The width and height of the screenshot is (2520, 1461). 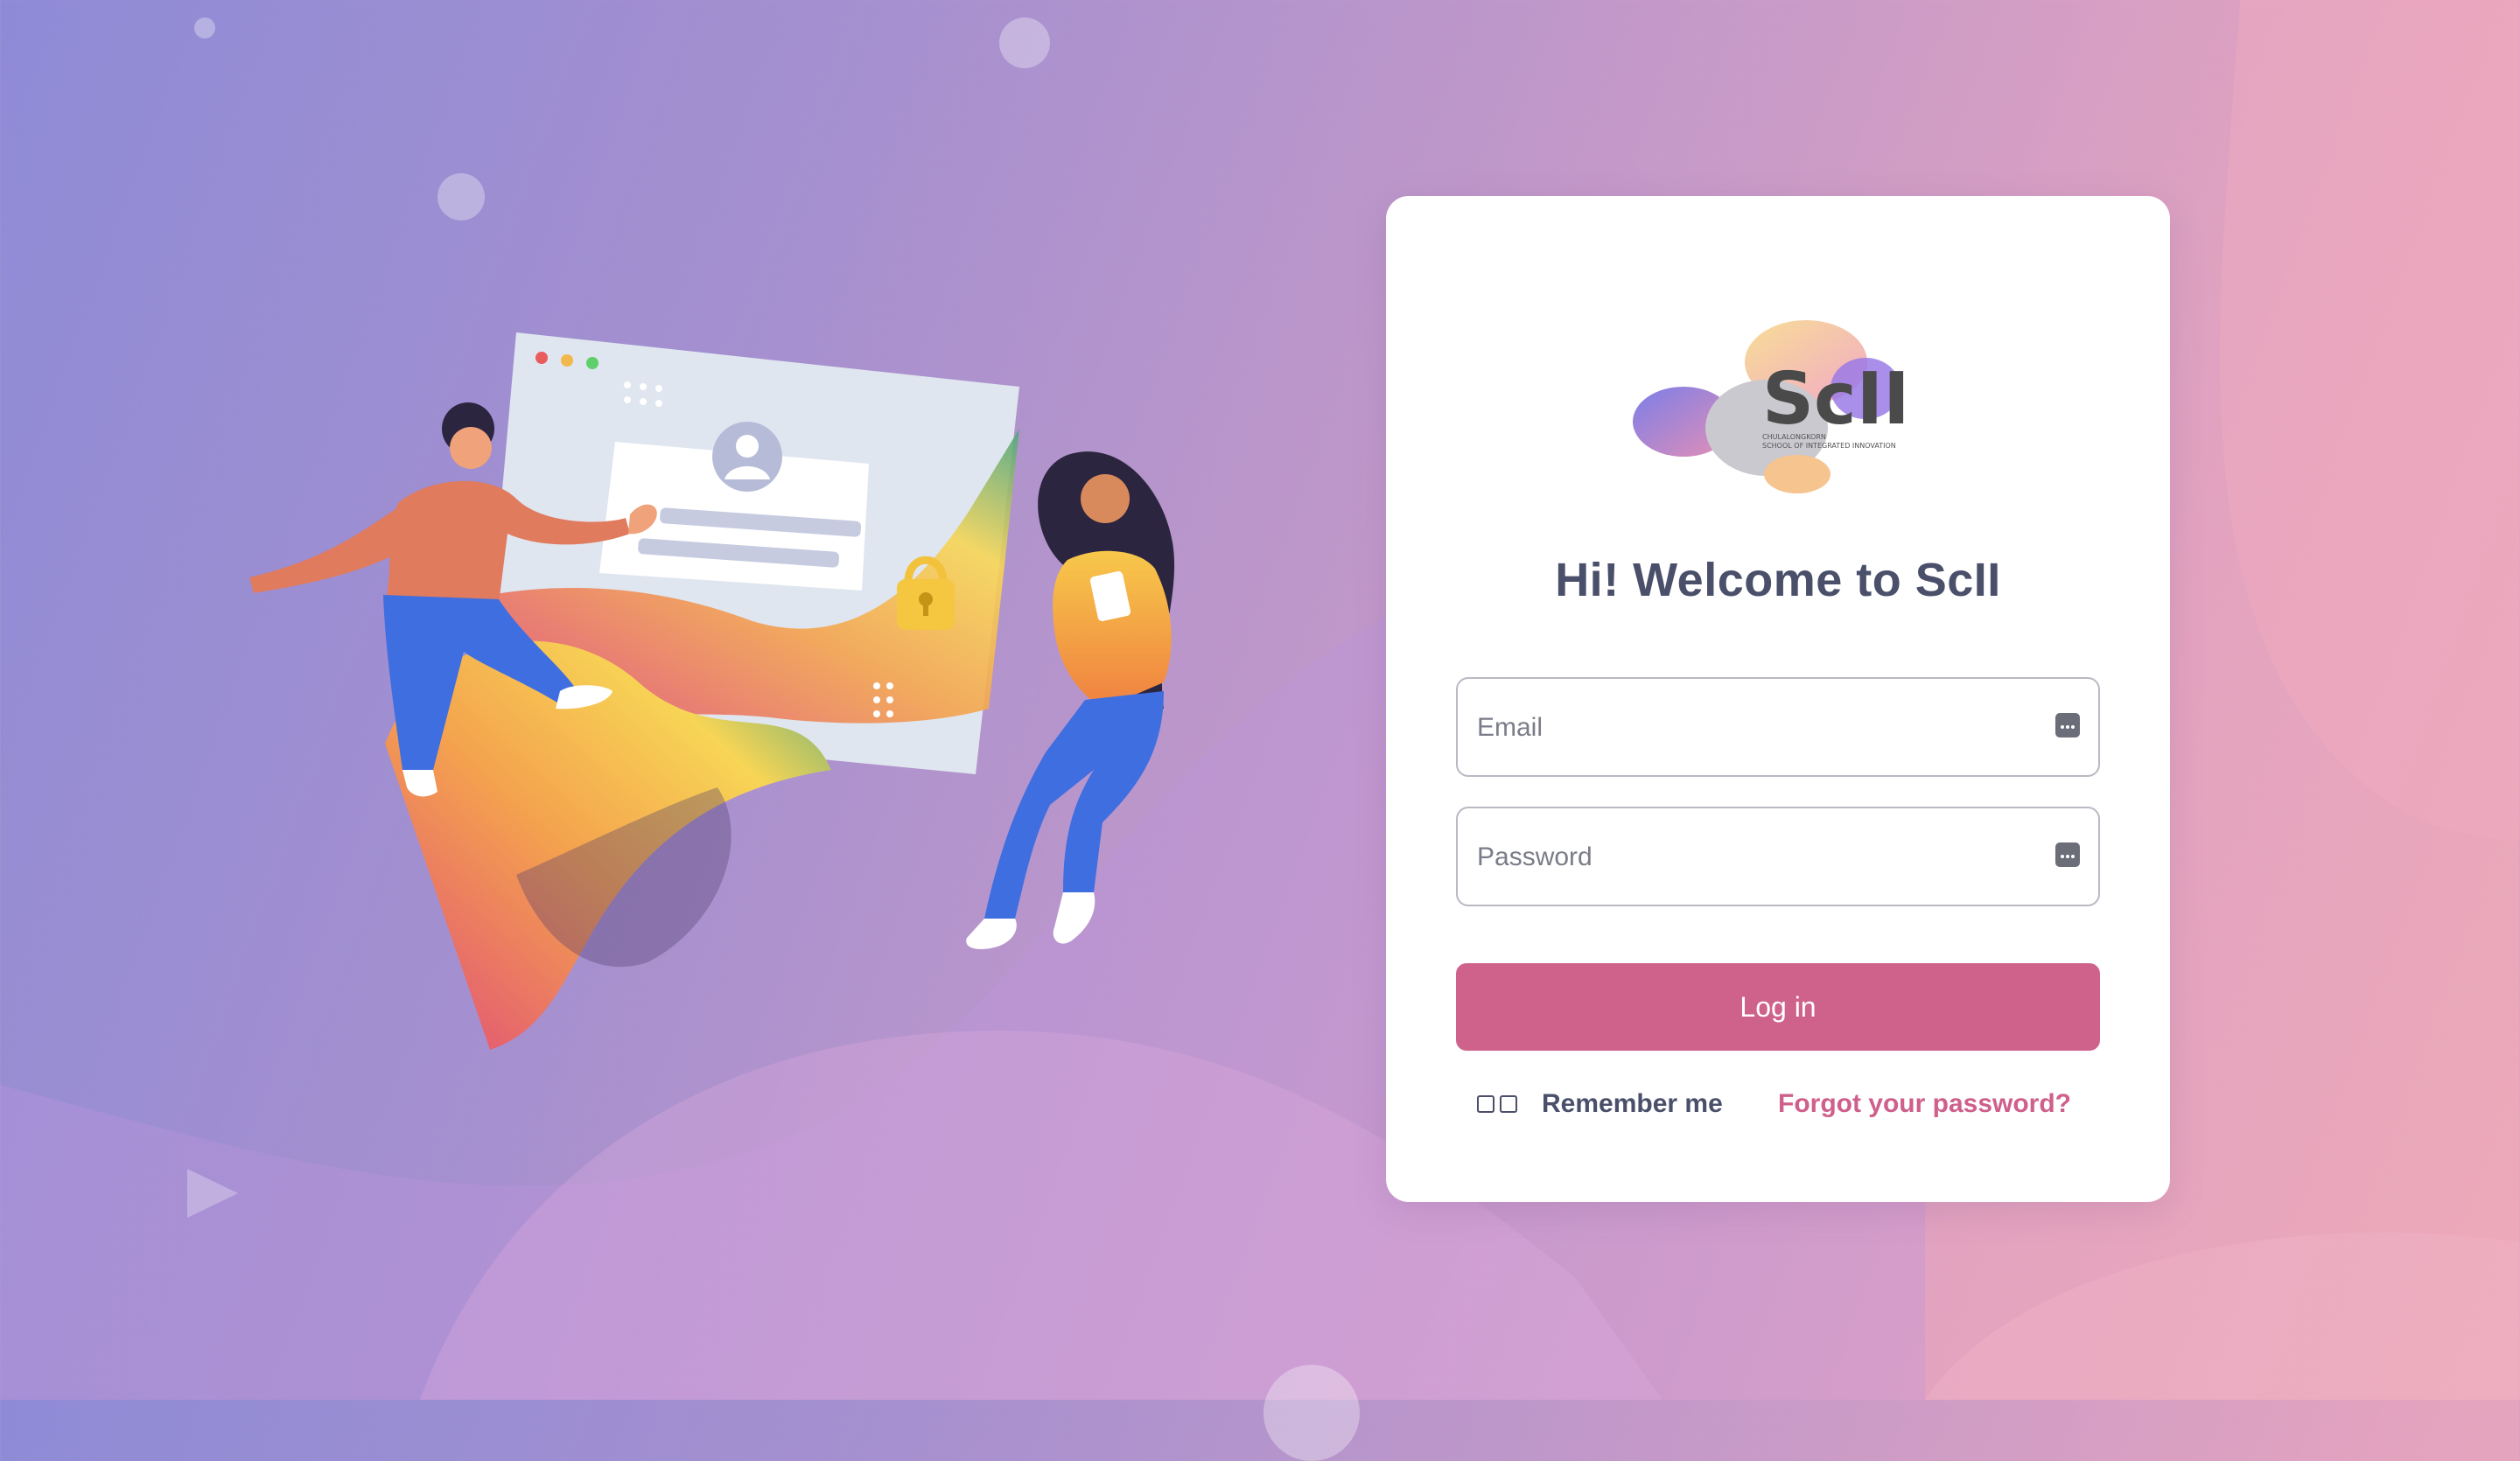 What do you see at coordinates (1924, 1104) in the screenshot?
I see `forgot-password-link: Forgot your password?` at bounding box center [1924, 1104].